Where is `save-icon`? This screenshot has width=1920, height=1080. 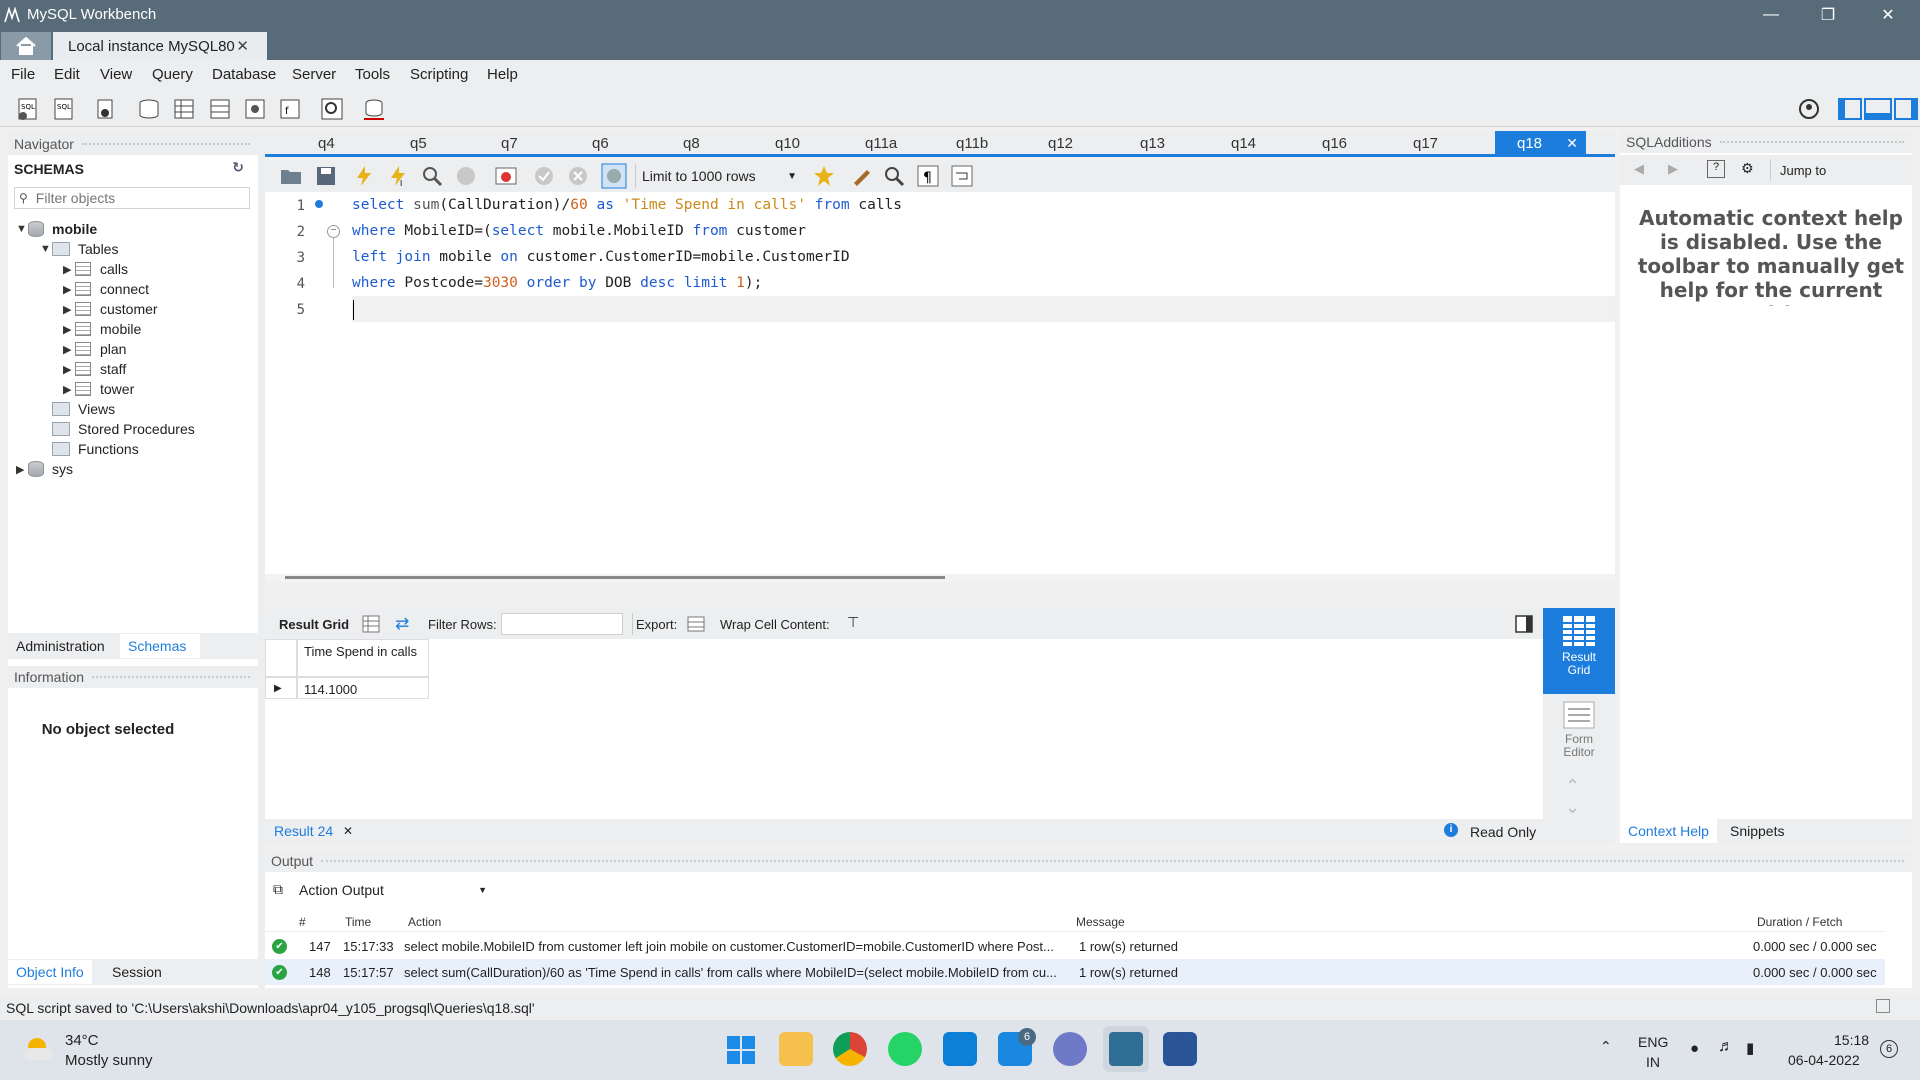
save-icon is located at coordinates (326, 176).